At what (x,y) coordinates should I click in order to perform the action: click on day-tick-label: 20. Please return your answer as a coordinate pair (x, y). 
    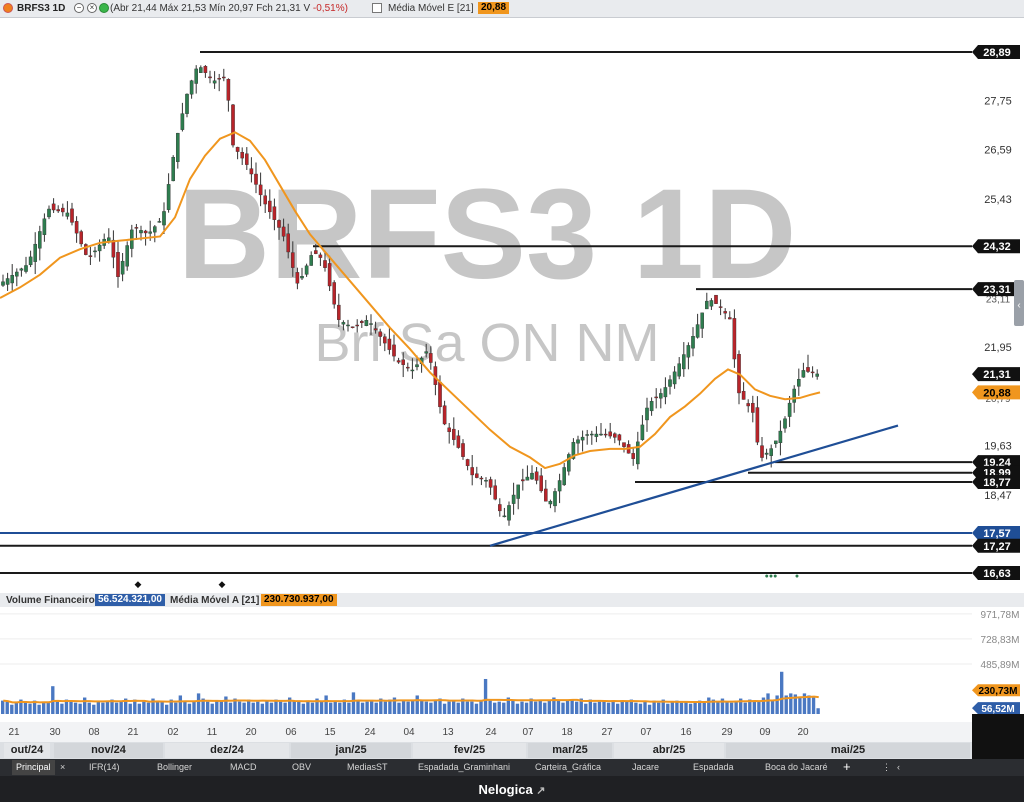
    Looking at the image, I should click on (251, 732).